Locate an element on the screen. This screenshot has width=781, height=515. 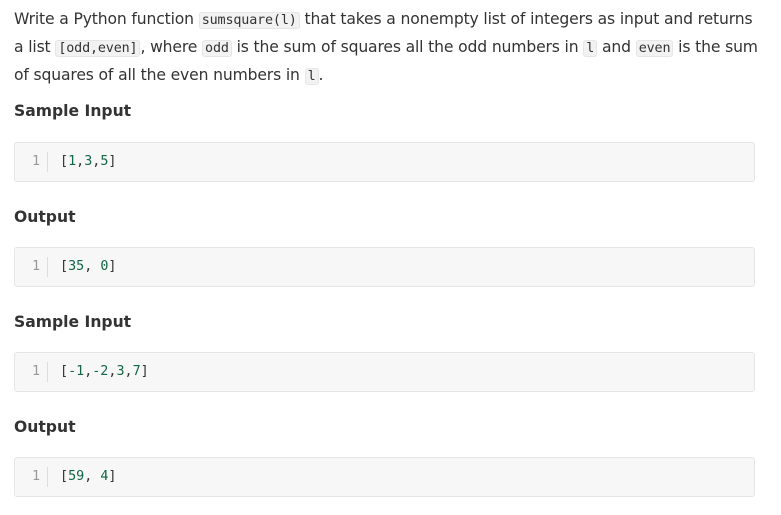
code-line: [1,3,5] is located at coordinates (88, 161).